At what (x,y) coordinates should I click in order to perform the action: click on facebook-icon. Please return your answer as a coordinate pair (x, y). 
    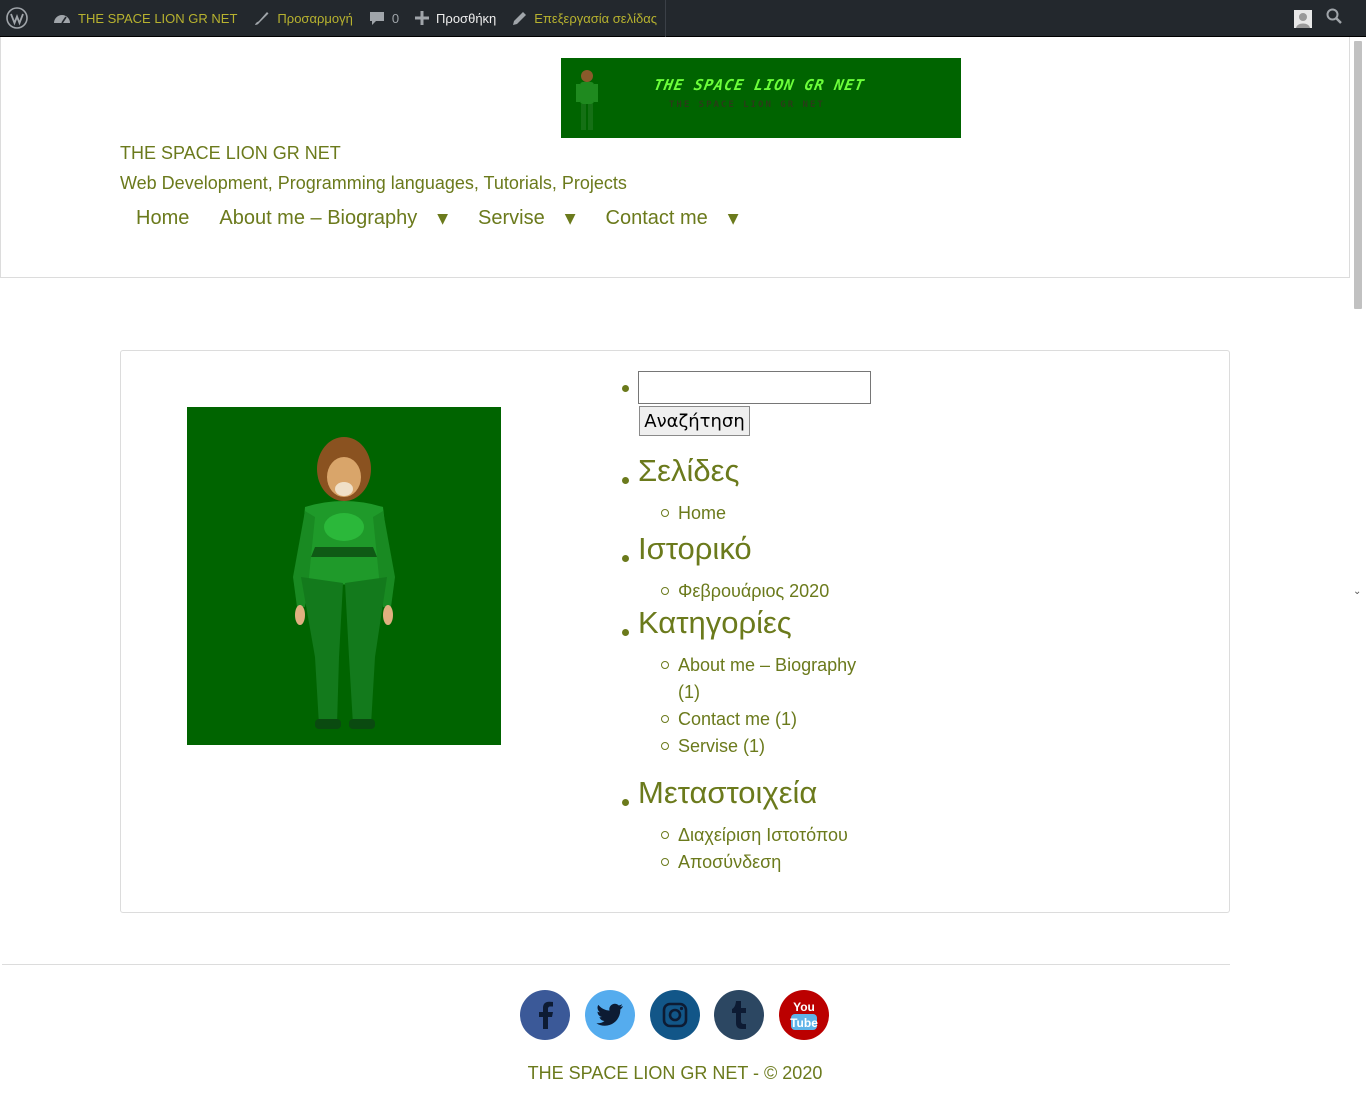
    Looking at the image, I should click on (546, 1015).